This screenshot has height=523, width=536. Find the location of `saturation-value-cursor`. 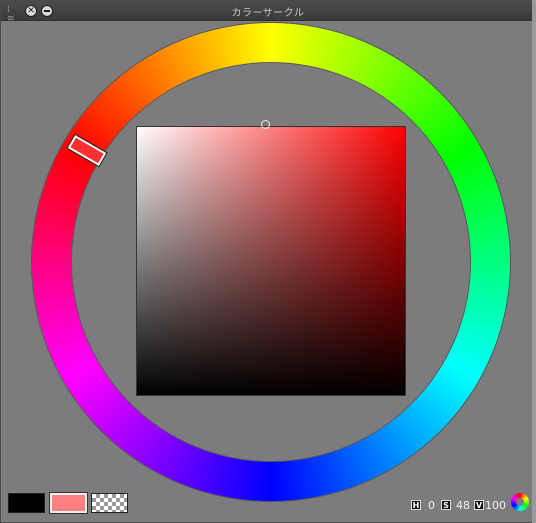

saturation-value-cursor is located at coordinates (265, 124).